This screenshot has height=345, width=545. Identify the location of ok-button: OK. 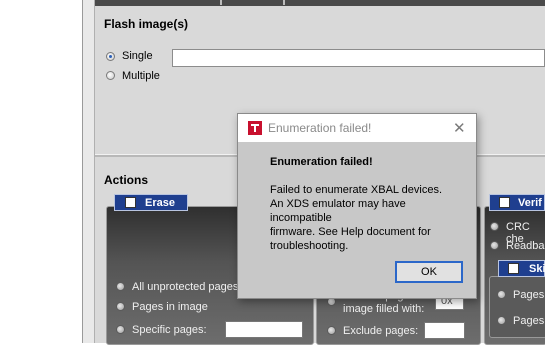
(429, 272).